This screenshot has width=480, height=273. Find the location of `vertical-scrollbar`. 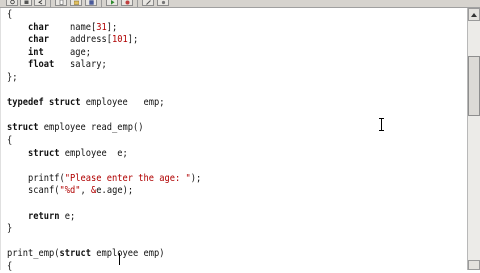

vertical-scrollbar is located at coordinates (473, 139).